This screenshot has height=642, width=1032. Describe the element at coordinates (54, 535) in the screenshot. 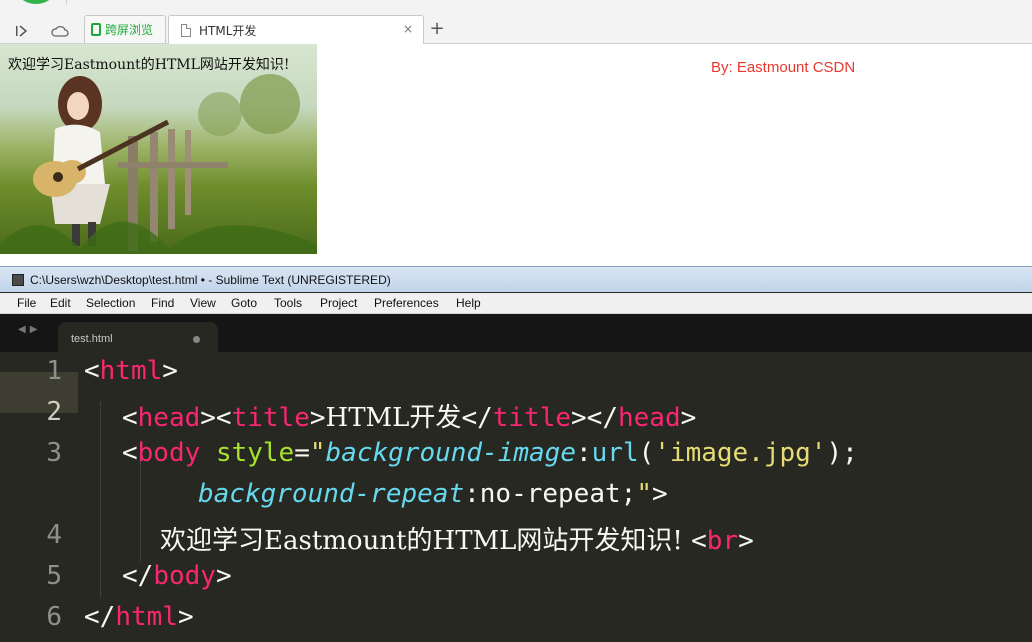

I see `line-number: 4` at that location.